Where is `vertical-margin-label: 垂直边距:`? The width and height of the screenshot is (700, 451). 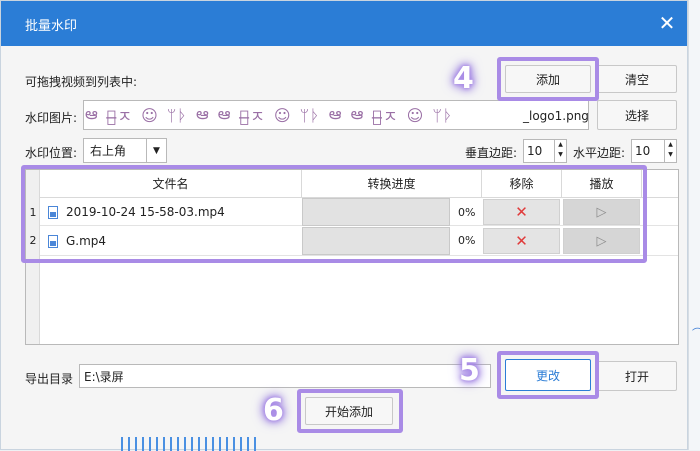
vertical-margin-label: 垂直边距: is located at coordinates (491, 153).